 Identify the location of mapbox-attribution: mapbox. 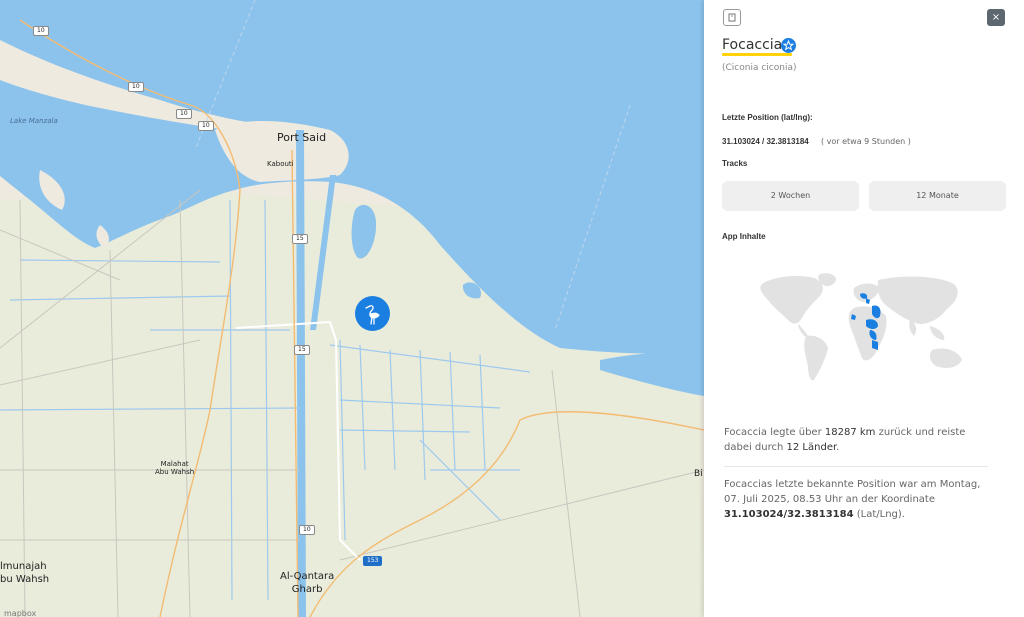
(20, 613).